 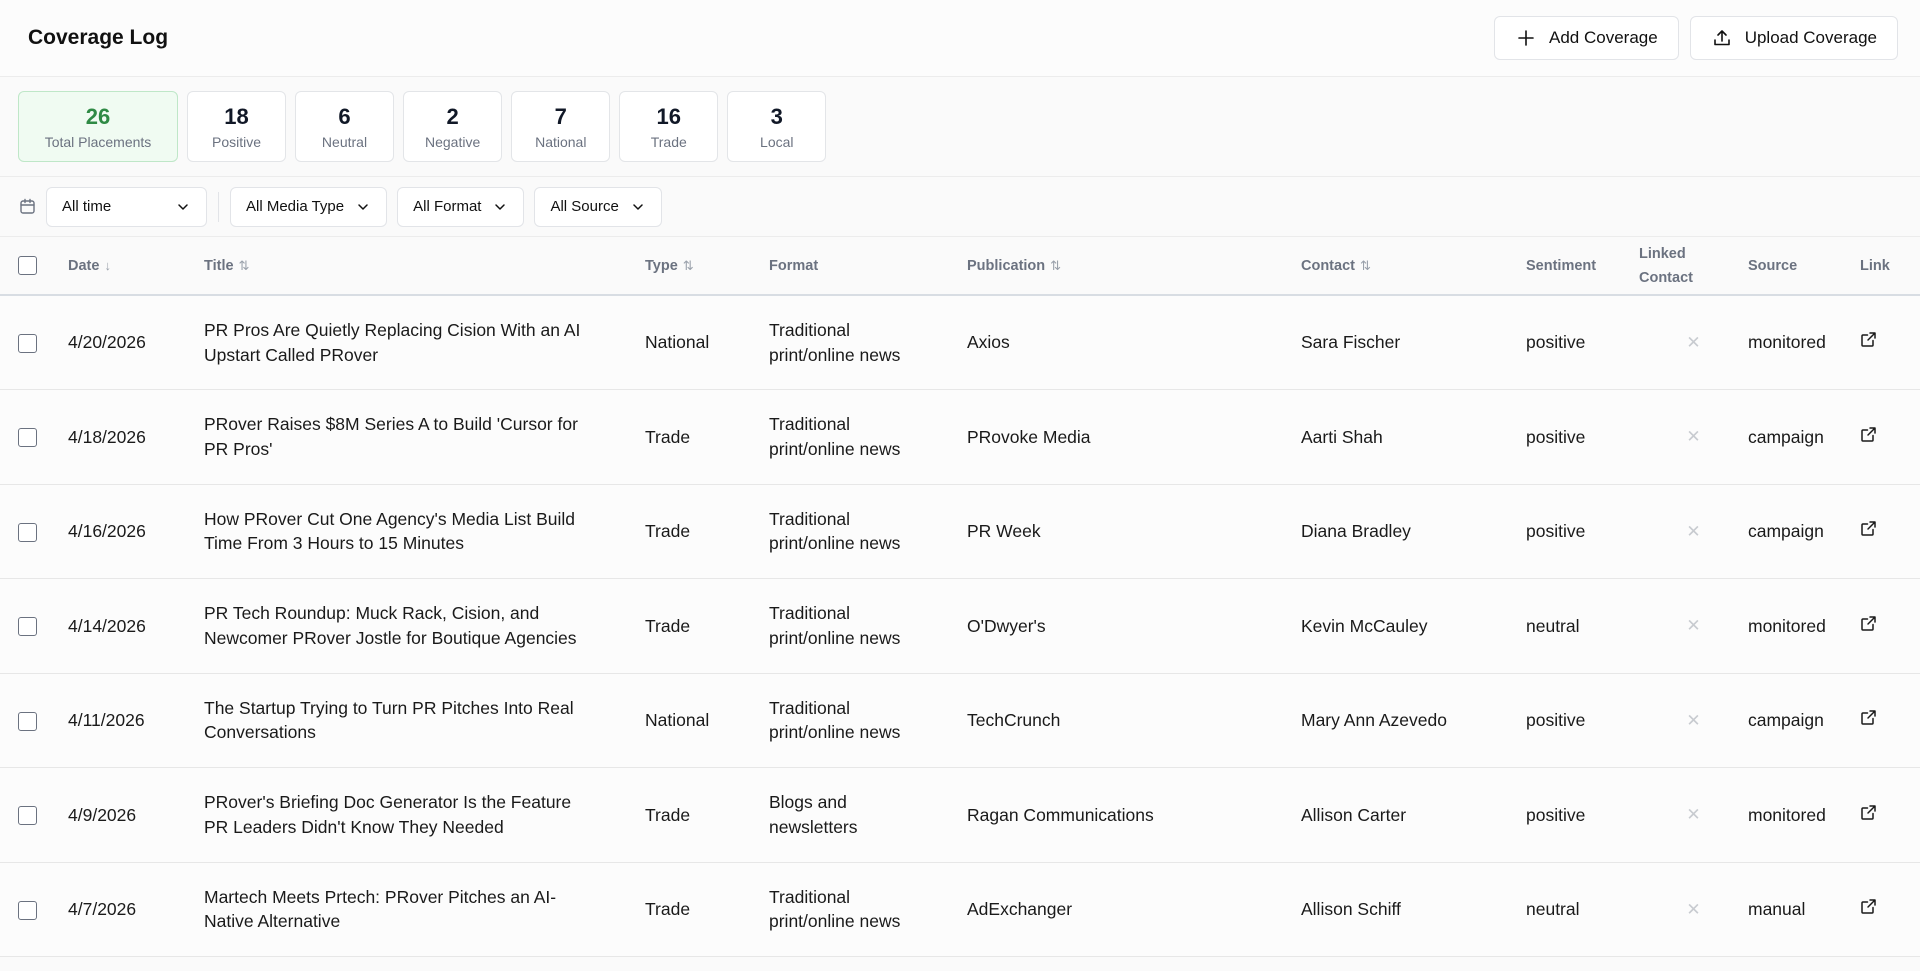 What do you see at coordinates (868, 815) in the screenshot?
I see `format-cell: Blogs and newsletters` at bounding box center [868, 815].